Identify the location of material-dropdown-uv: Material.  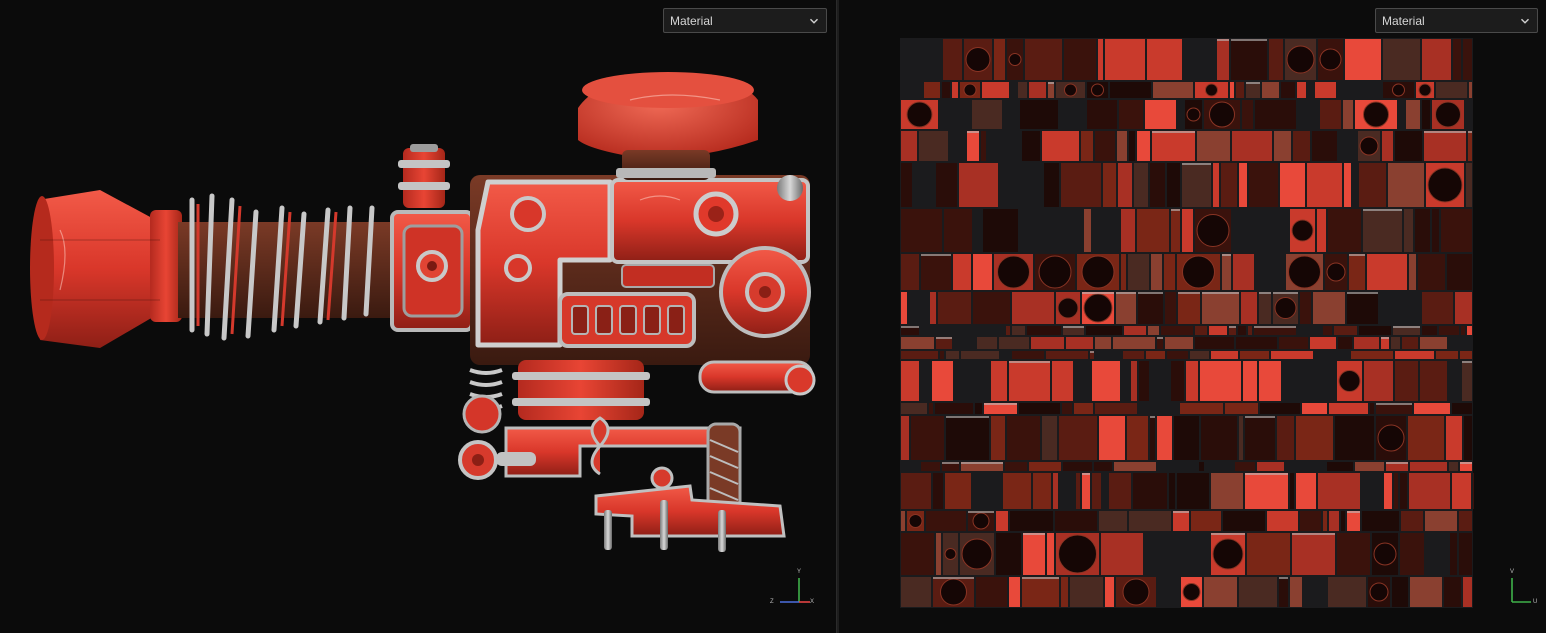
(1456, 20).